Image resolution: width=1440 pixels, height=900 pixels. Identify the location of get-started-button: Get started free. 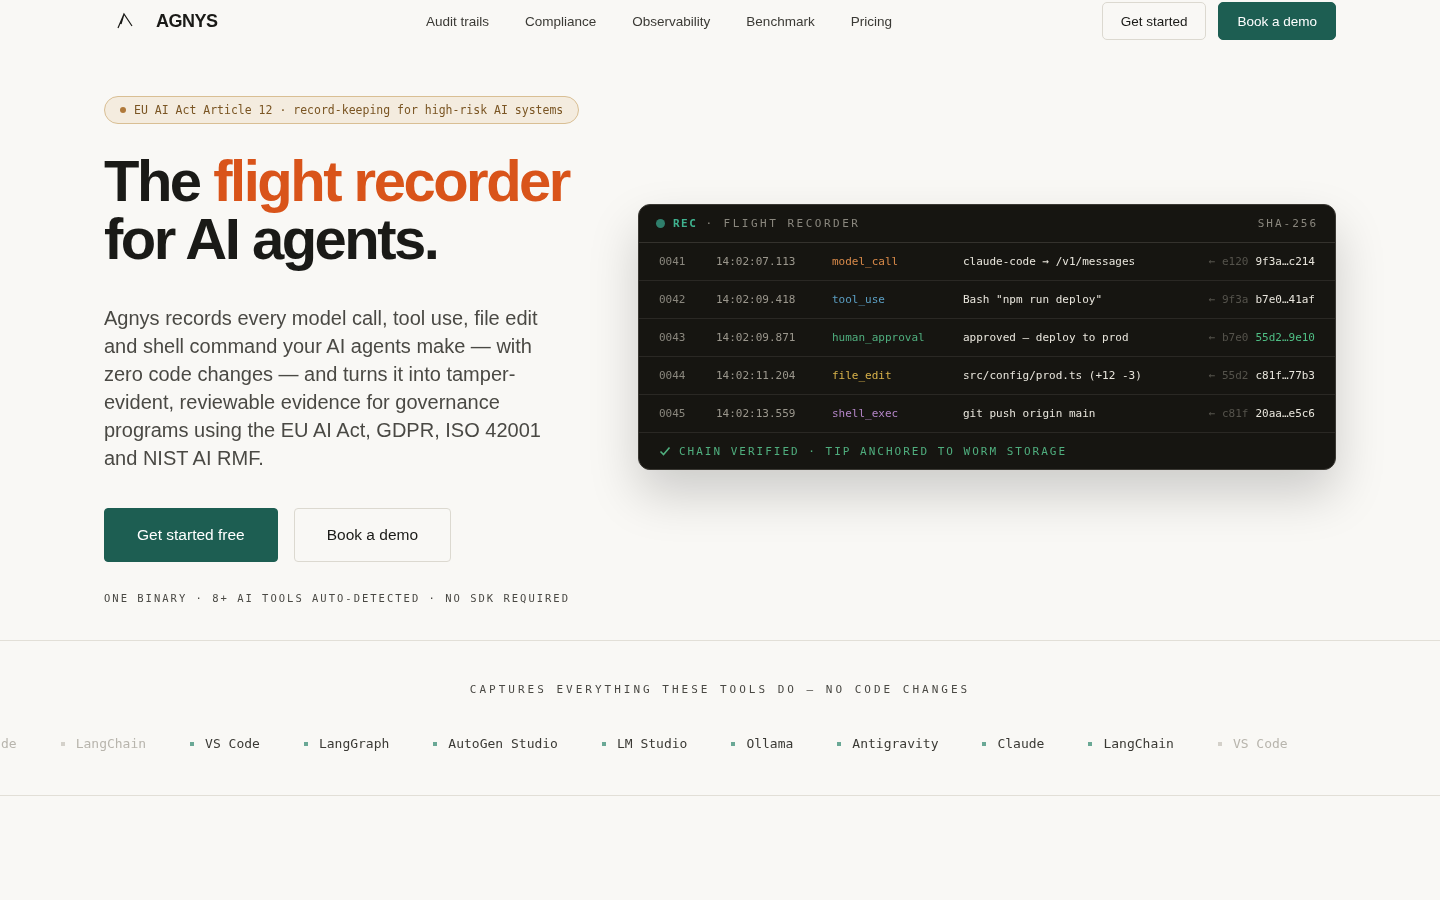
(191, 535).